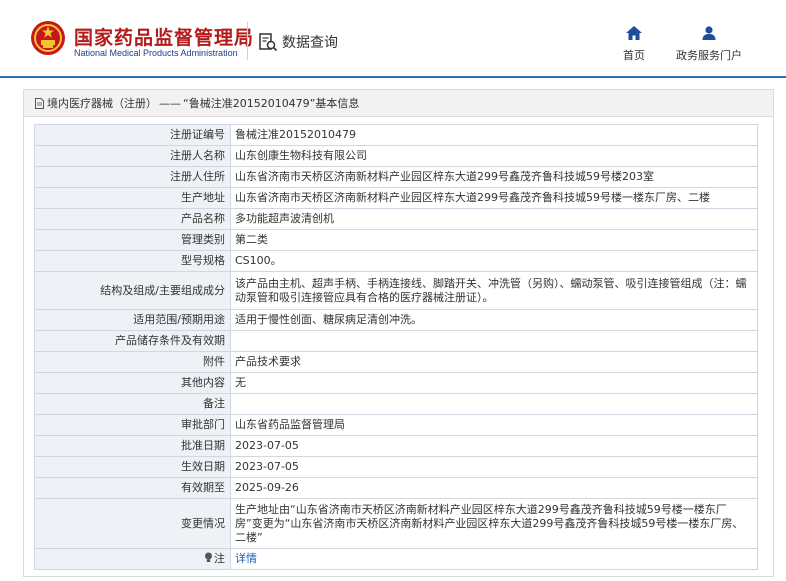 This screenshot has height=581, width=786. I want to click on header-divider, so click(247, 41).